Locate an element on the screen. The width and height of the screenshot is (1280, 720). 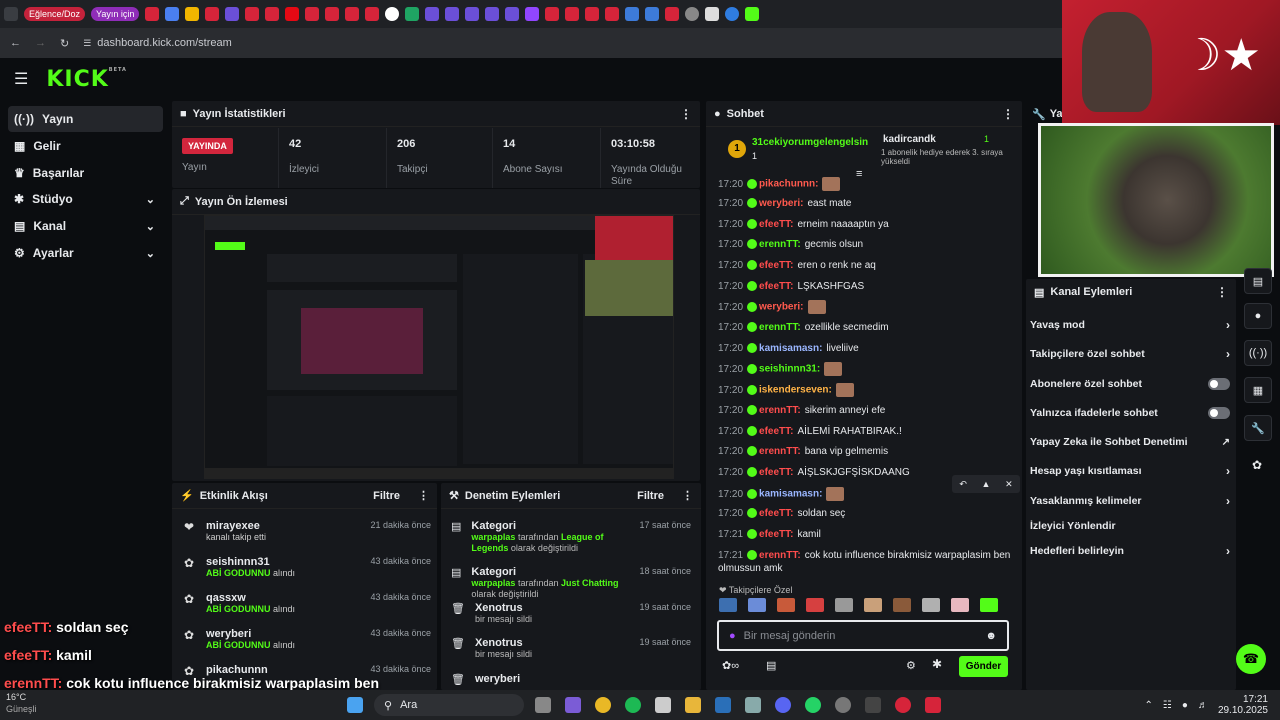
chrome-icon is located at coordinates (603, 705).